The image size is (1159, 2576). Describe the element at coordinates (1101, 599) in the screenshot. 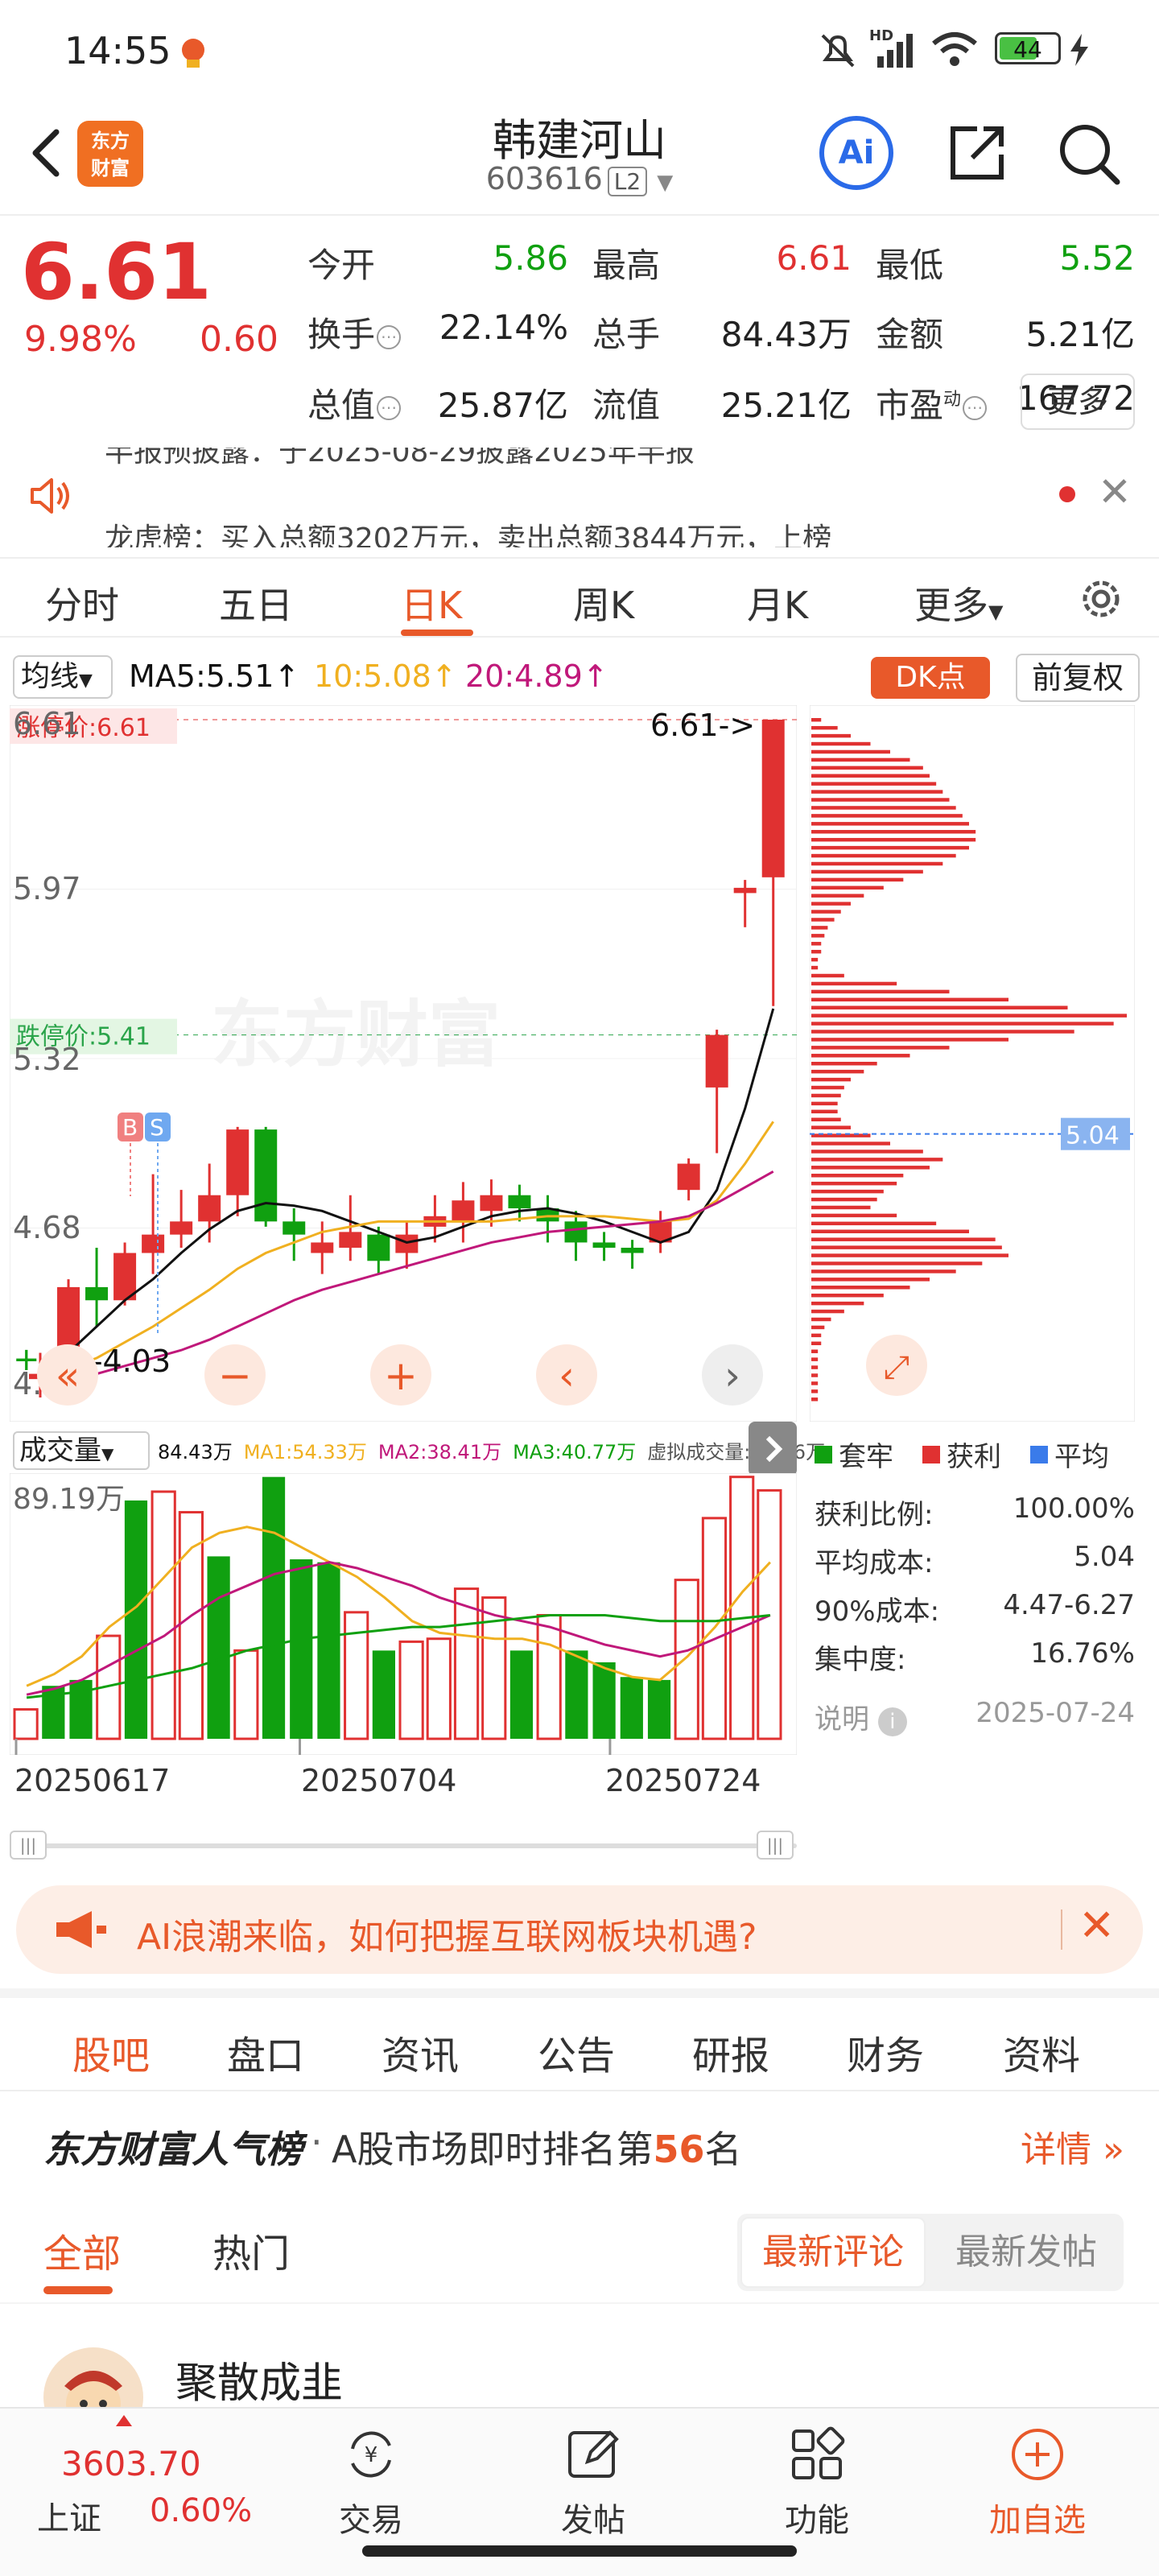

I see `gear-icon` at that location.